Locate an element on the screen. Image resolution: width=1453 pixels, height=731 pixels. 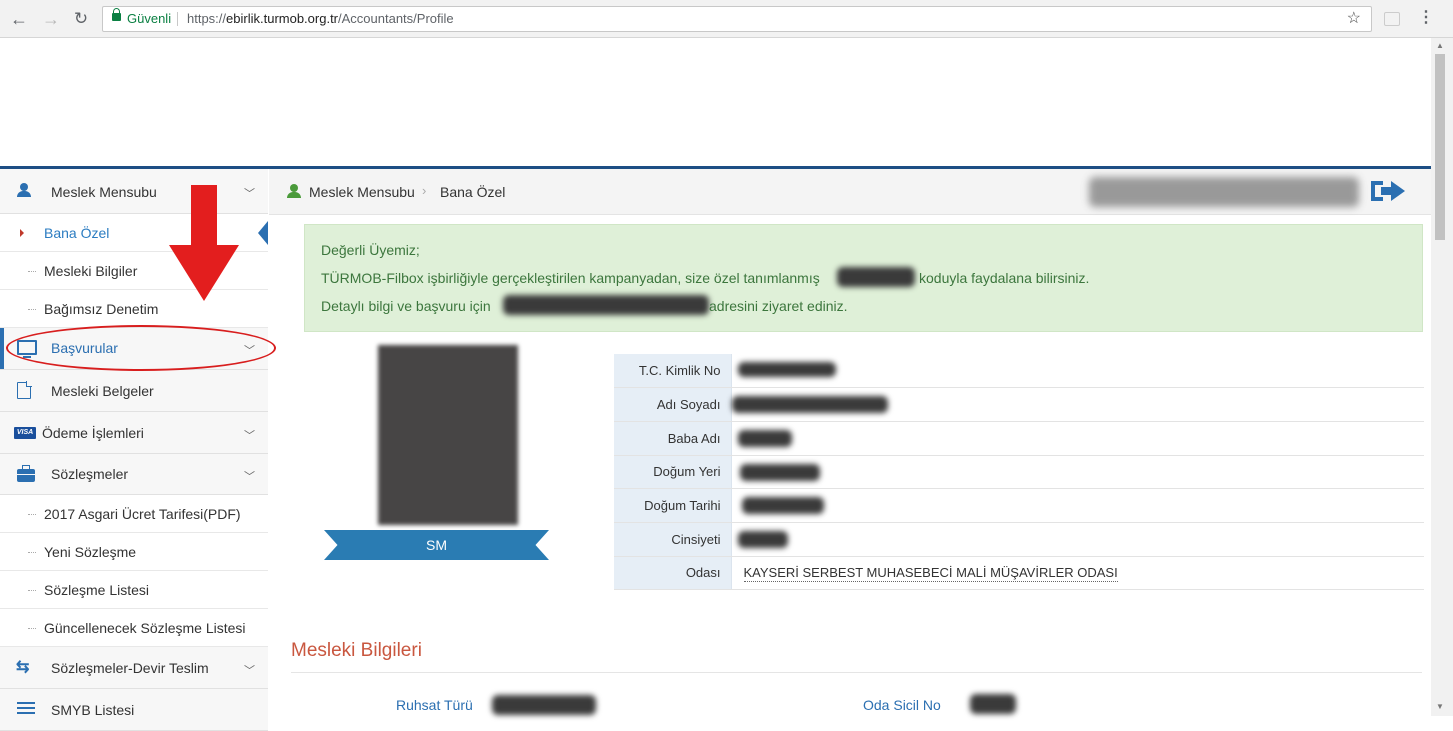
table-row: Adı Soyadı is located at coordinates (1019, 404).